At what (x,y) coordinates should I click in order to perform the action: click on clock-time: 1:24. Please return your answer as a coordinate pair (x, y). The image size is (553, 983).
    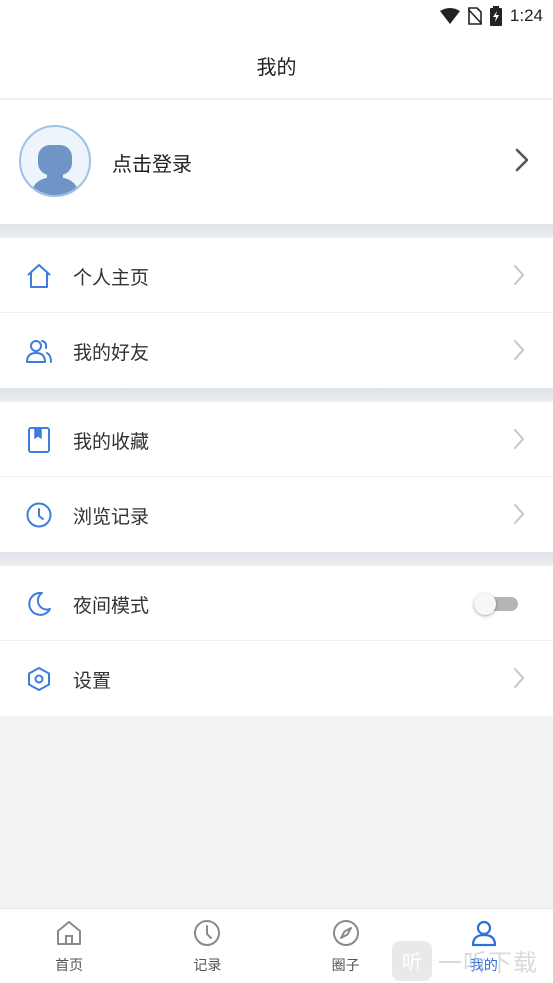
    Looking at the image, I should click on (526, 15).